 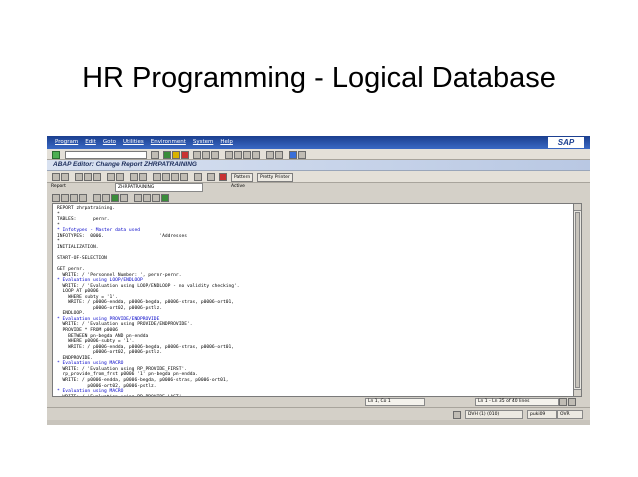 I want to click on back-arrow-icon, so click(x=56, y=177).